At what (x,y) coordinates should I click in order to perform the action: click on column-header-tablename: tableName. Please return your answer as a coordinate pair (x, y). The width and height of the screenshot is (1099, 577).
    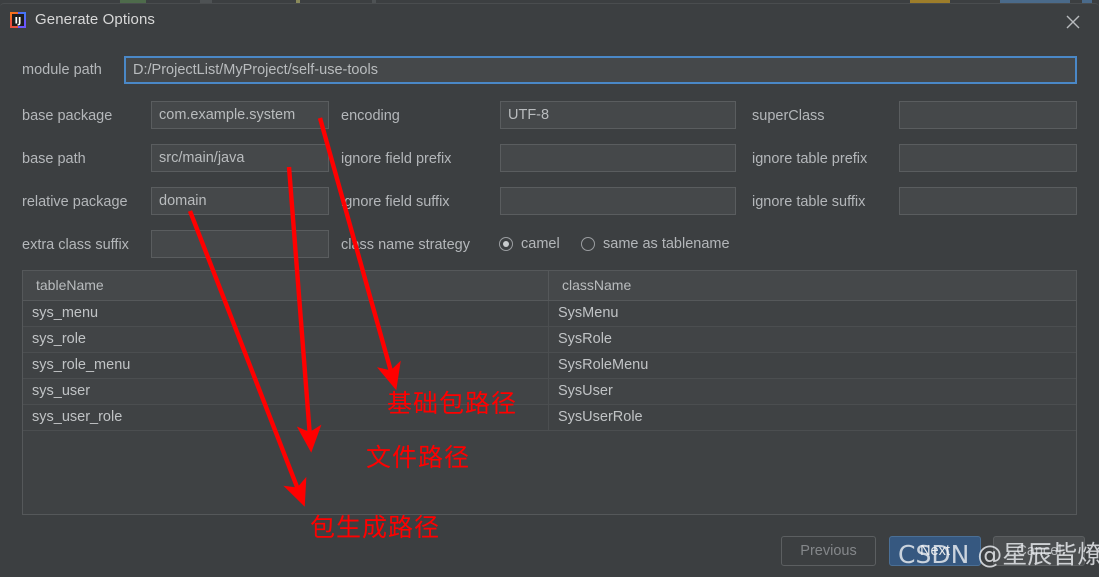
    Looking at the image, I should click on (286, 285).